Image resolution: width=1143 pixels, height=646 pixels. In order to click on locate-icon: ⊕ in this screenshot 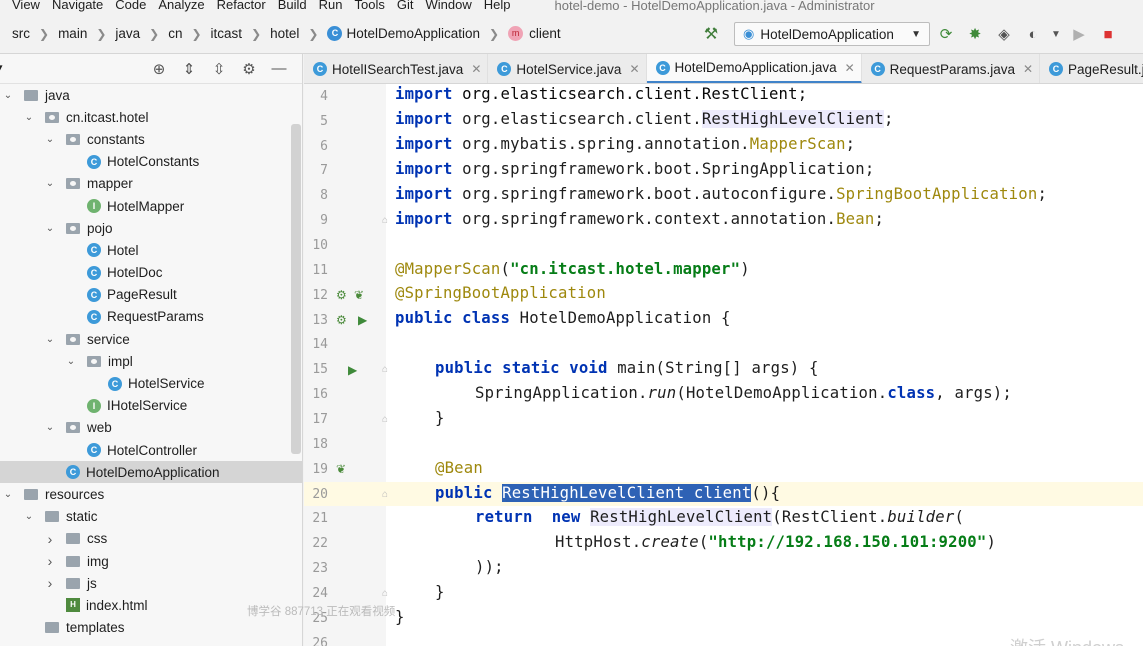, I will do `click(159, 69)`.